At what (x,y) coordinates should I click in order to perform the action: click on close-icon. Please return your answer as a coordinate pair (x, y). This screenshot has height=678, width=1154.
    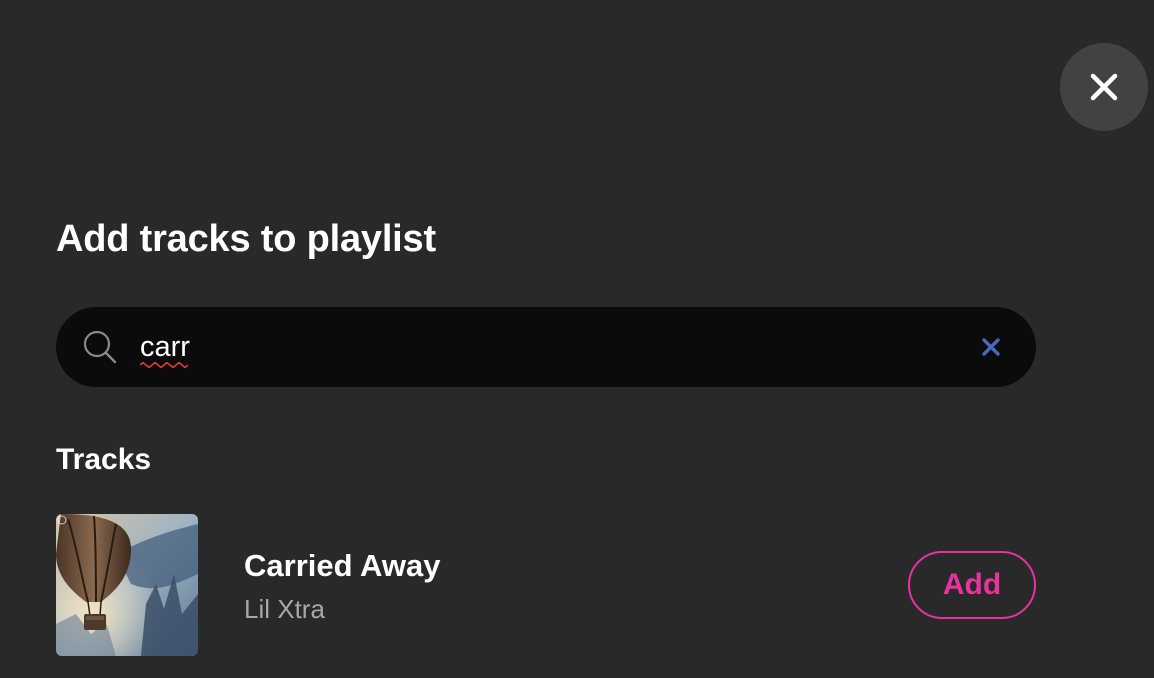
    Looking at the image, I should click on (1104, 87).